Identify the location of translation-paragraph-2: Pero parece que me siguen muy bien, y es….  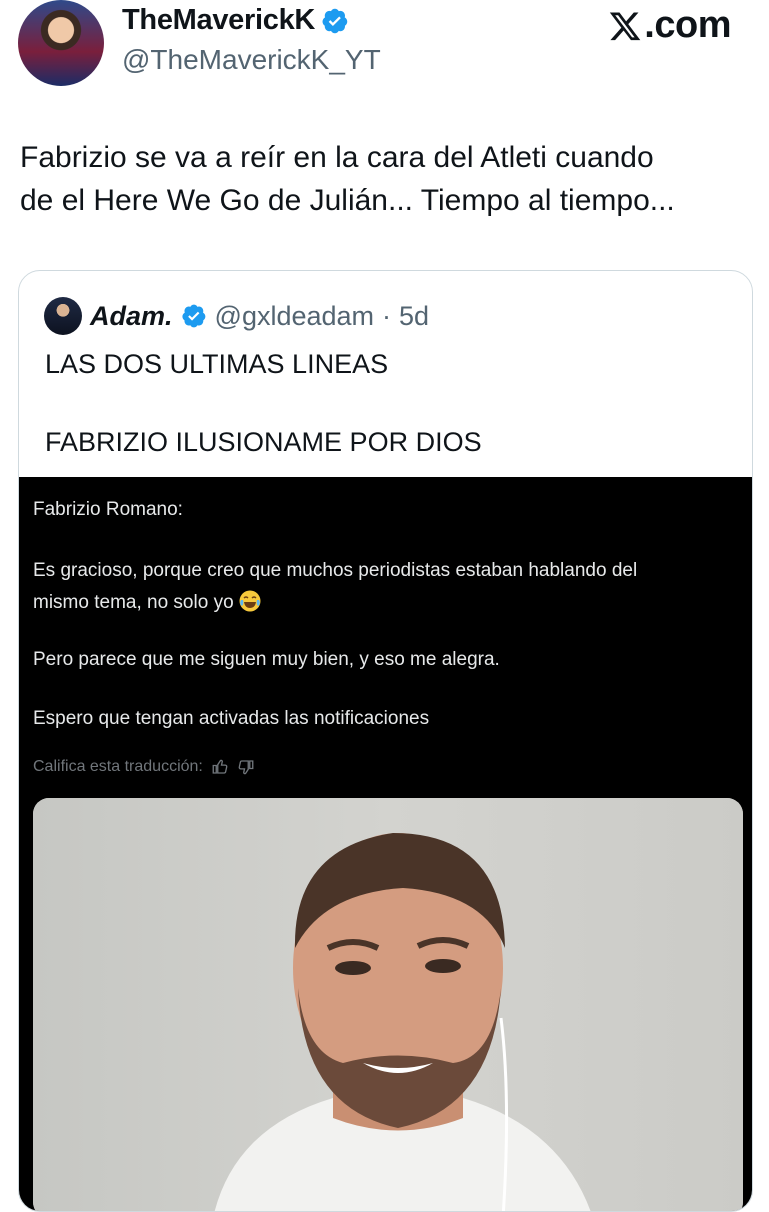
(266, 659).